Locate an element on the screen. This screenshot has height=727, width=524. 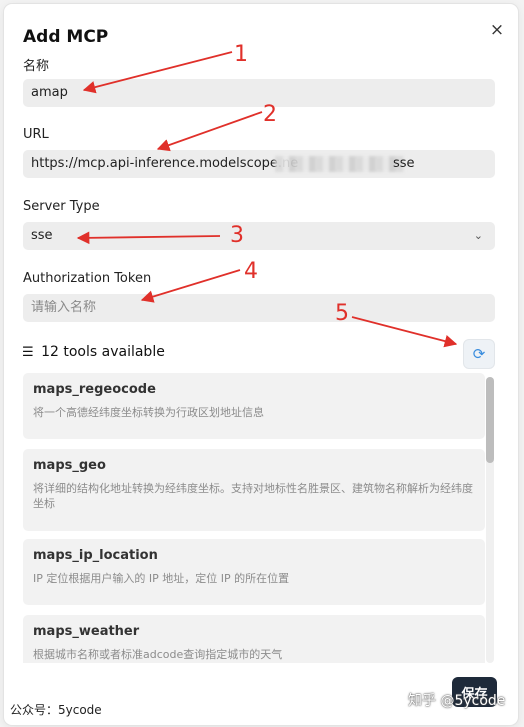
redacted-blur is located at coordinates (340, 164).